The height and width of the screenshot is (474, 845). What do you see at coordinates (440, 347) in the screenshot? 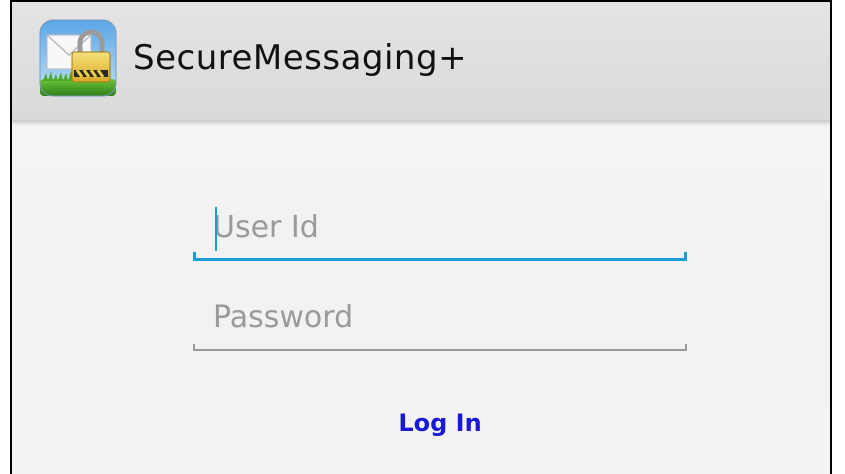
I see `password-underline` at bounding box center [440, 347].